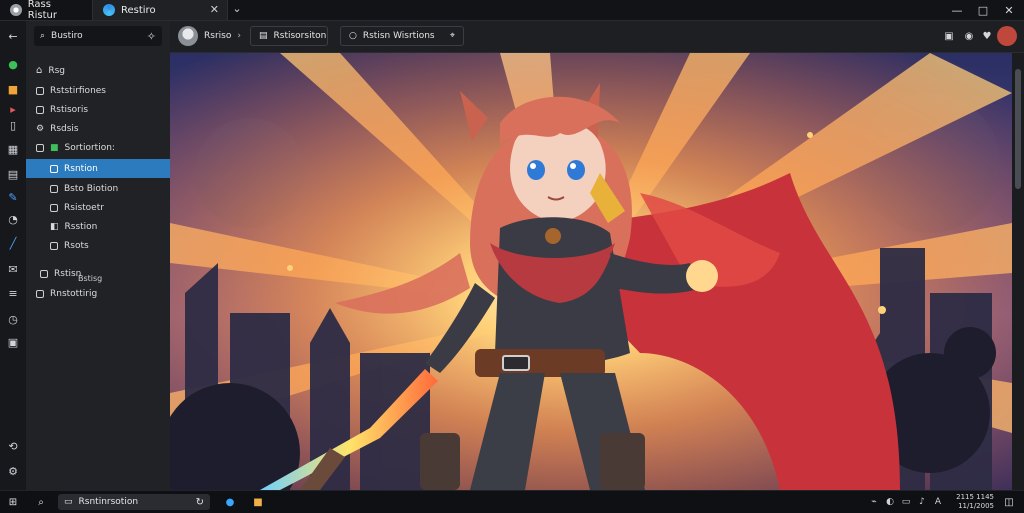 Image resolution: width=1024 pixels, height=513 pixels. I want to click on sync-icon: ⟲, so click(13, 446).